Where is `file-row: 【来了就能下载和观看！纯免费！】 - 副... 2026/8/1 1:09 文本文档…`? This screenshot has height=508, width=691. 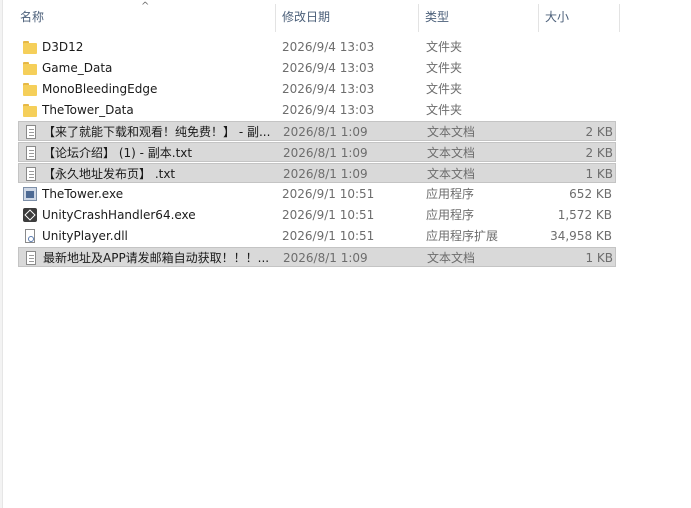
file-row: 【来了就能下载和观看！纯免费！】 - 副... 2026/8/1 1:09 文本文档… is located at coordinates (317, 131).